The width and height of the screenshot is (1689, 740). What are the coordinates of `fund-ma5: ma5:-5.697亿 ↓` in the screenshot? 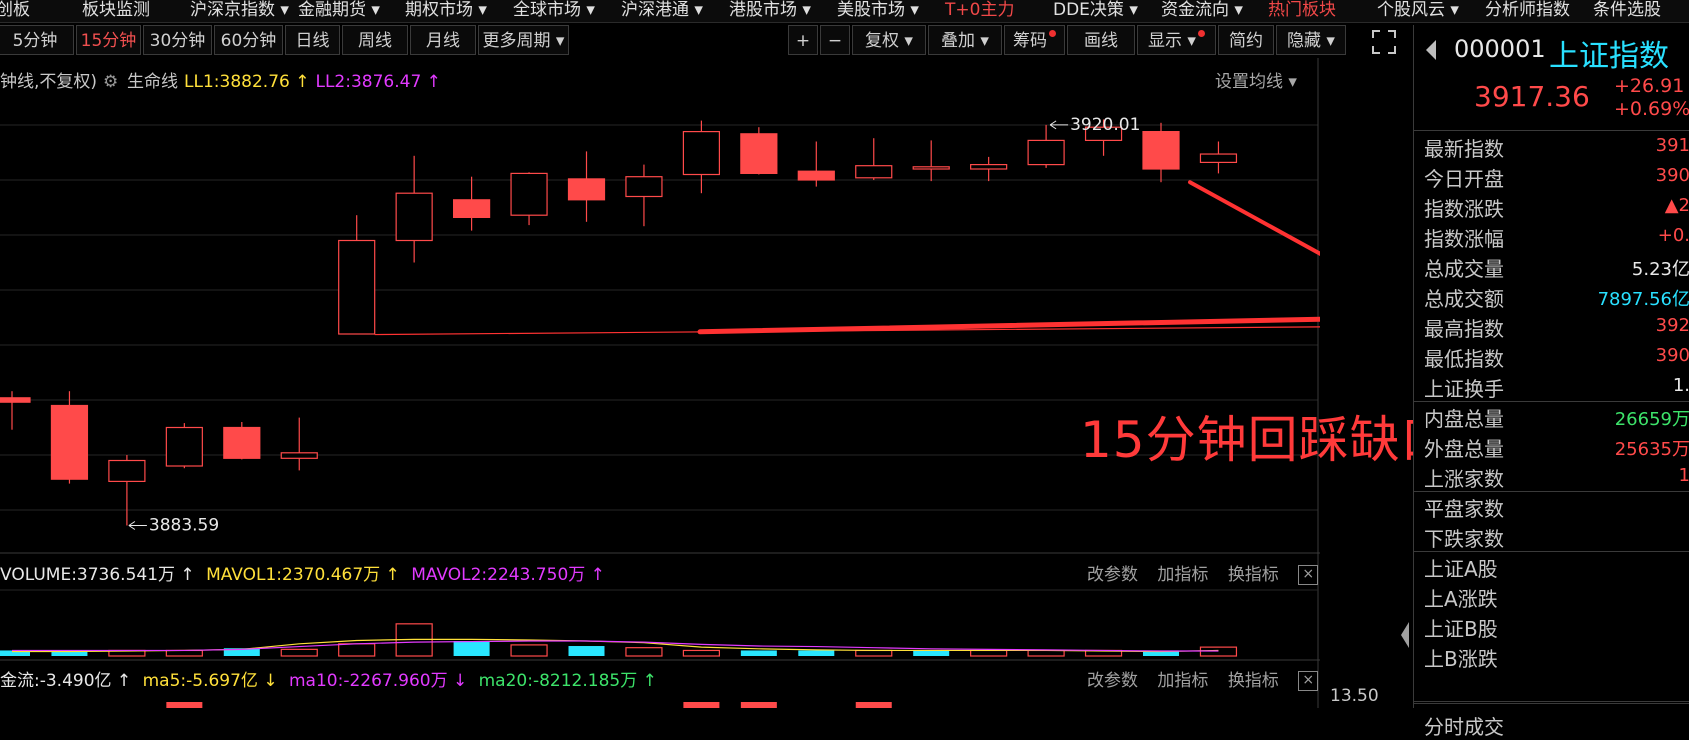 It's located at (210, 681).